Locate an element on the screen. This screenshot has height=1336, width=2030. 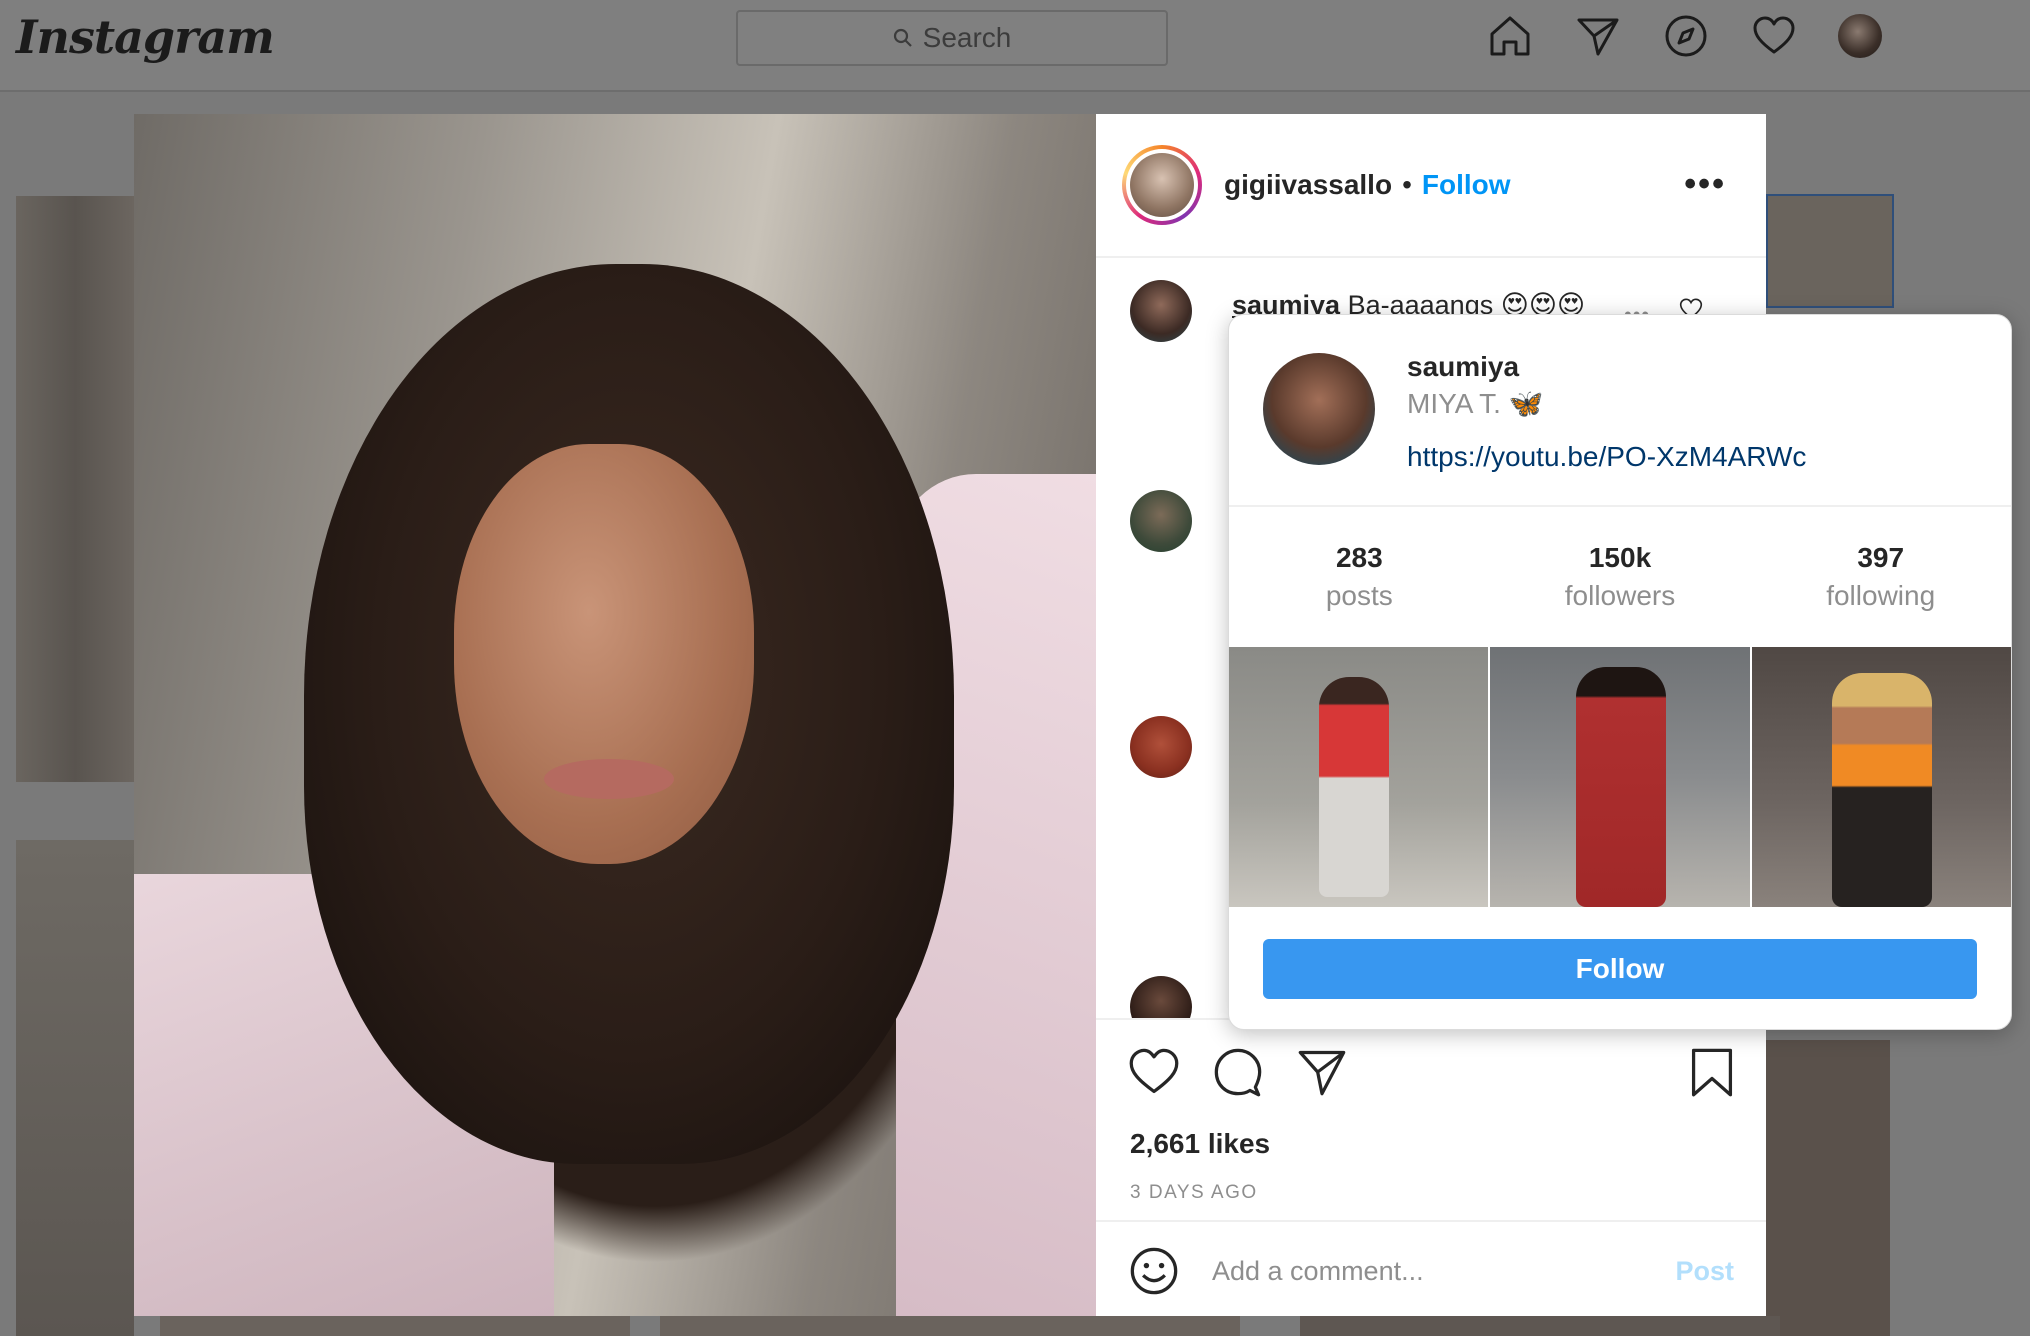
explore-icon is located at coordinates (1686, 36).